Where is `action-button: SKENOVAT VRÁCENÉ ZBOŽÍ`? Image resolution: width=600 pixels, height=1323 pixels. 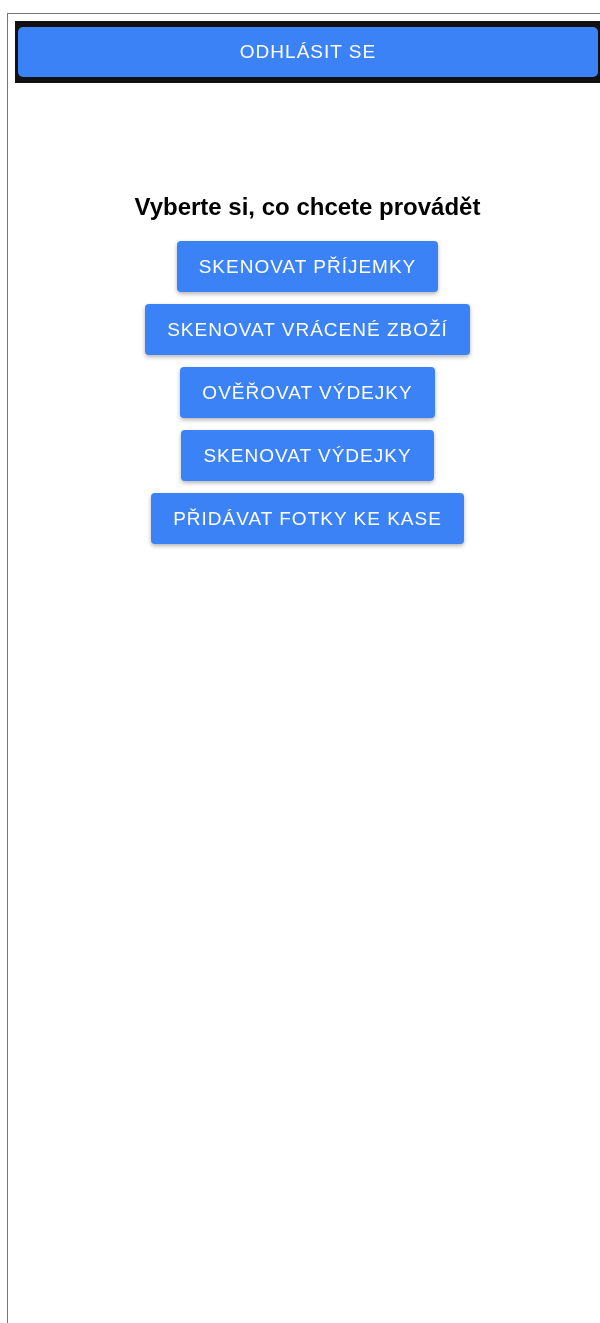 action-button: SKENOVAT VRÁCENÉ ZBOŽÍ is located at coordinates (307, 329).